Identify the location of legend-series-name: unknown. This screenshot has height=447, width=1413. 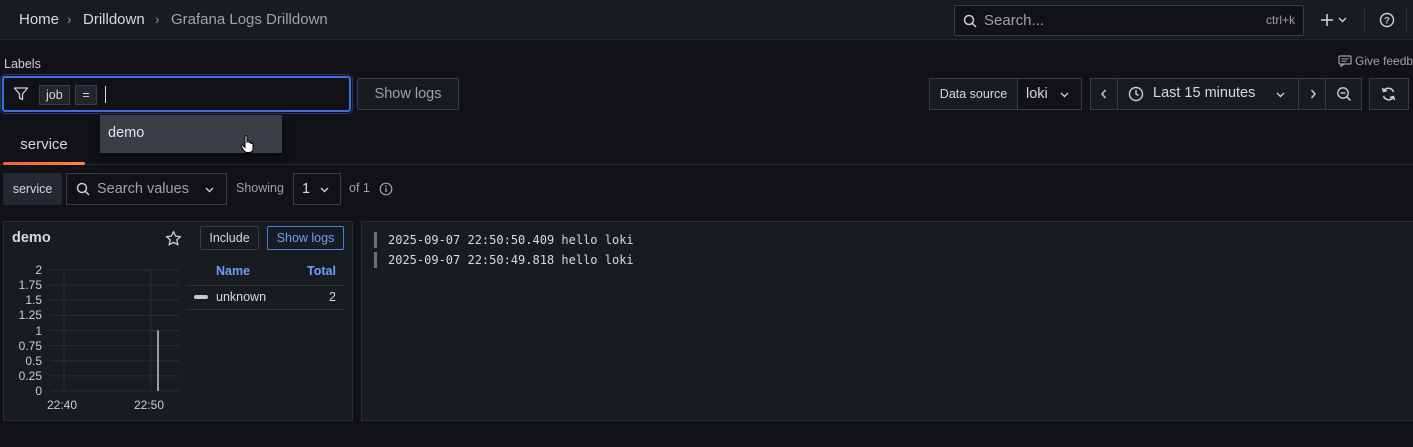
(241, 297).